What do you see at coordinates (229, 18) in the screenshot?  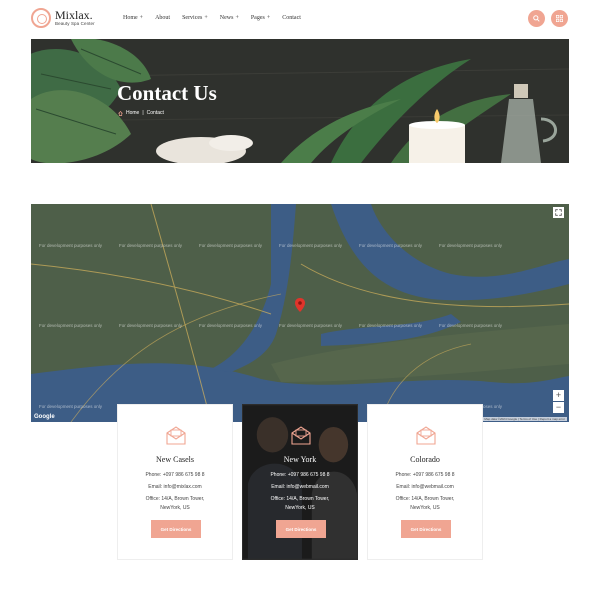 I see `nav-item-news: News +` at bounding box center [229, 18].